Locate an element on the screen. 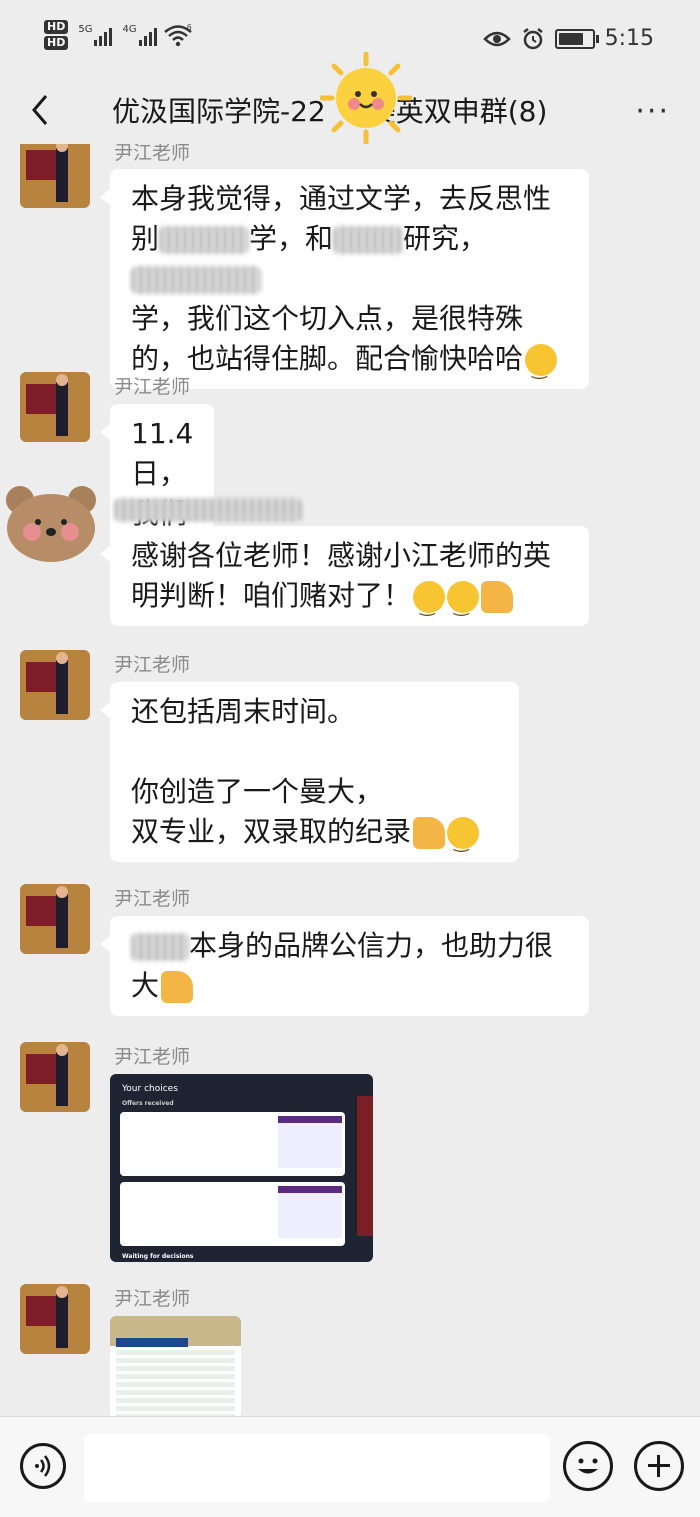 The image size is (700, 1517). network-label: 4G is located at coordinates (129, 29).